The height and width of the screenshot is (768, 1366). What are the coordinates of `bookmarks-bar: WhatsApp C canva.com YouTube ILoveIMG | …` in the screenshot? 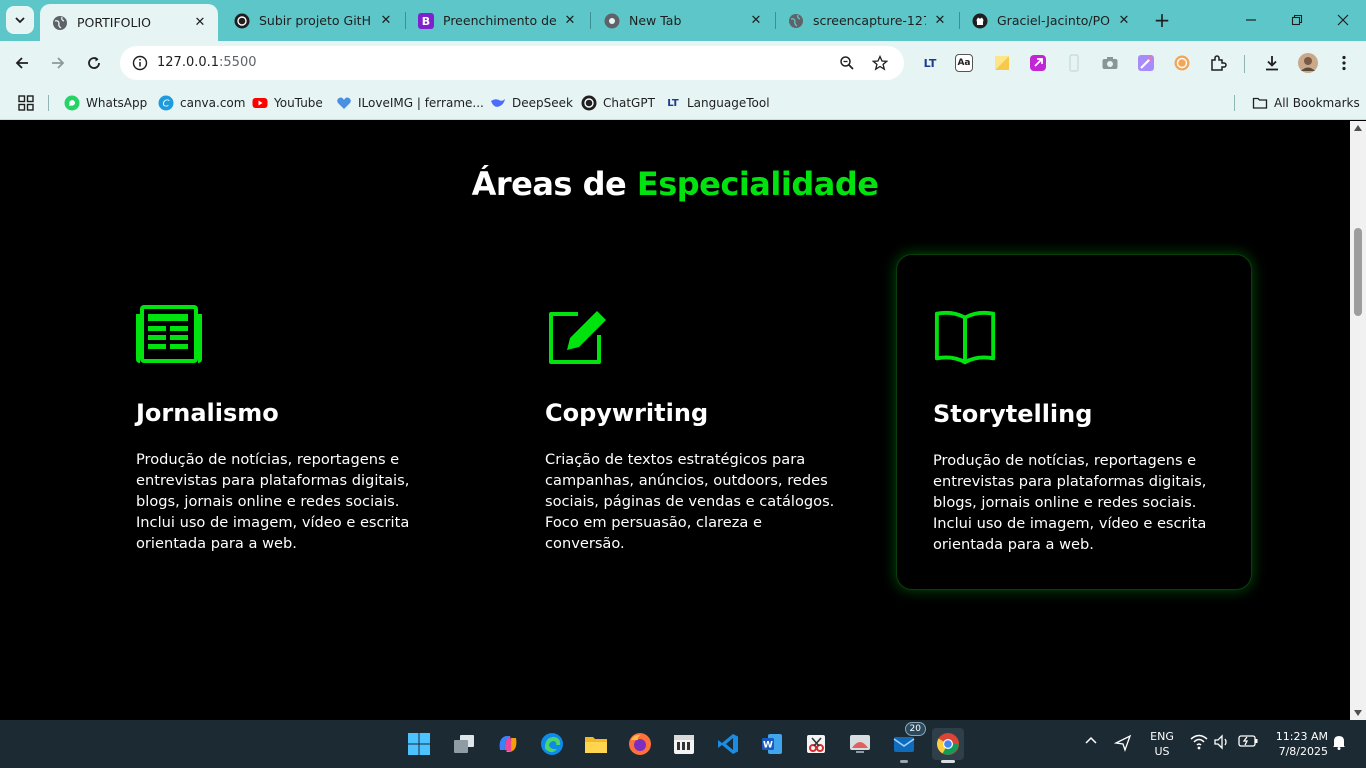 It's located at (683, 102).